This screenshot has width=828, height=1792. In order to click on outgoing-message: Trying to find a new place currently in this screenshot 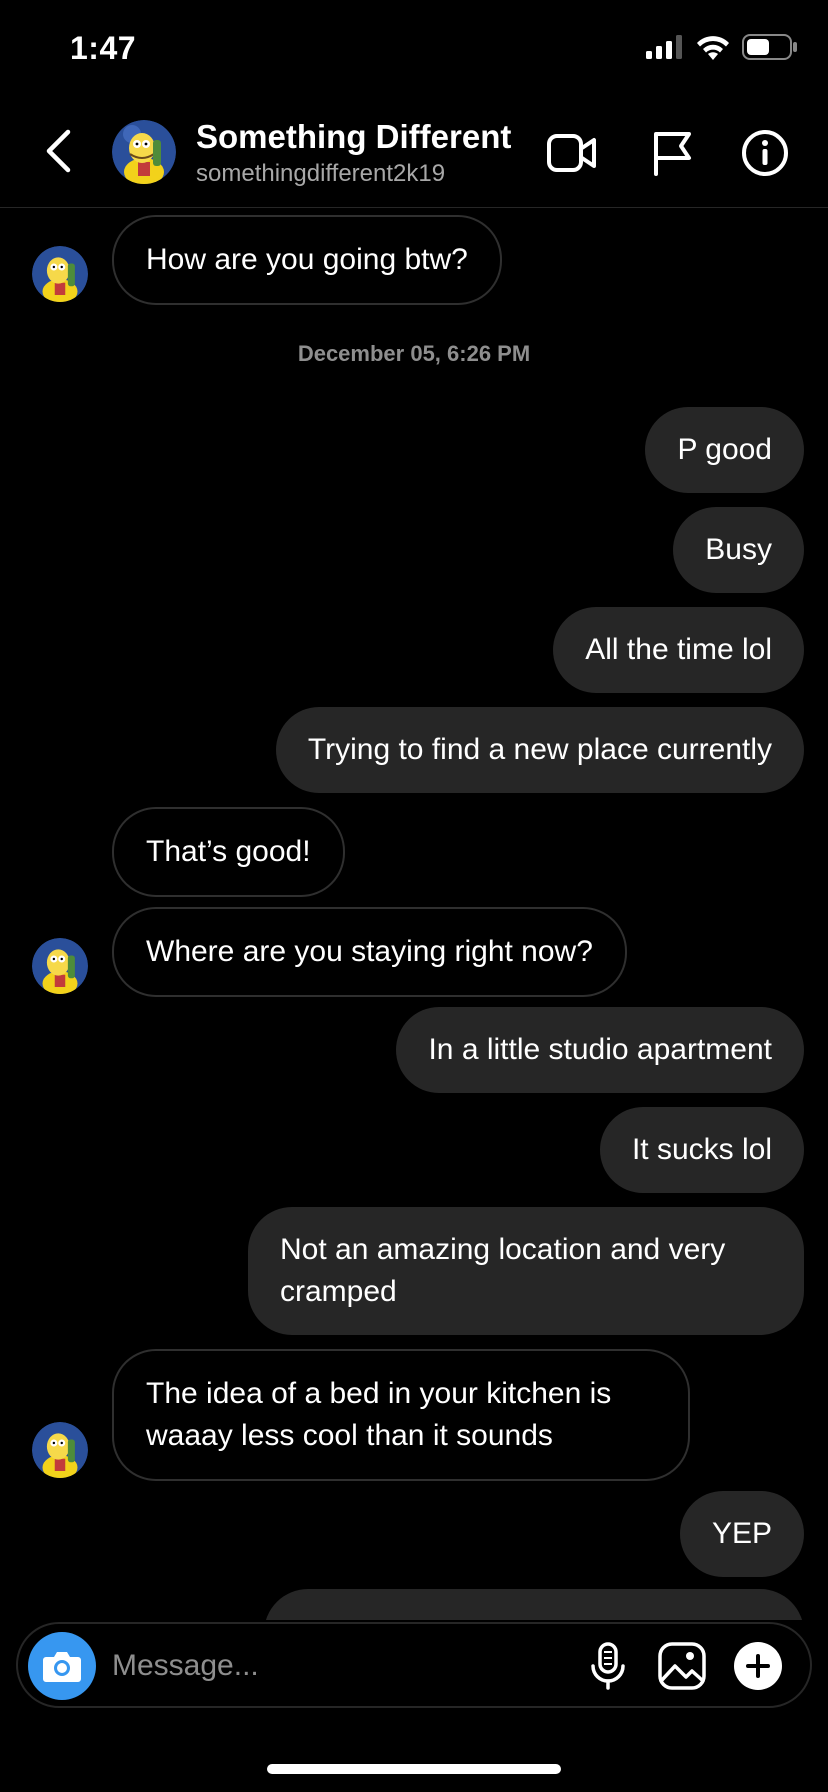, I will do `click(539, 750)`.